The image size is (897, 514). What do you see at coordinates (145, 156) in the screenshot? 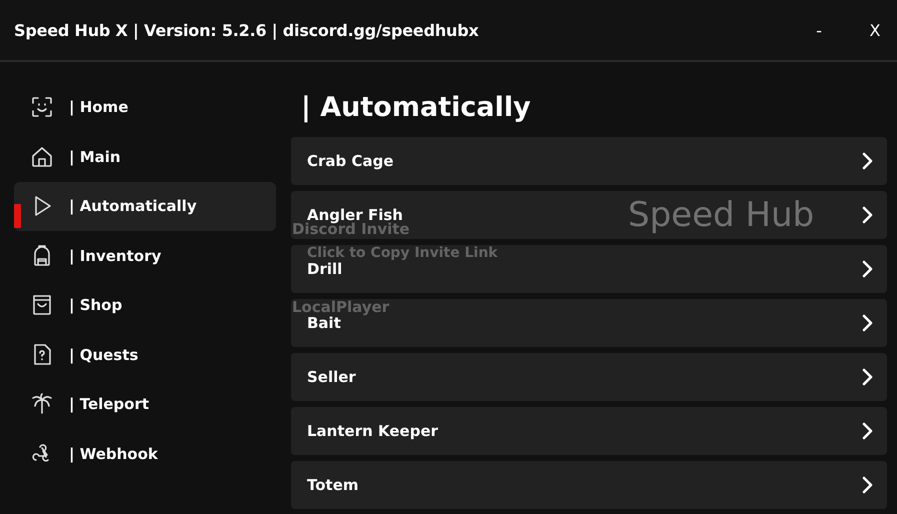
I see `sidebar-item: | Main` at bounding box center [145, 156].